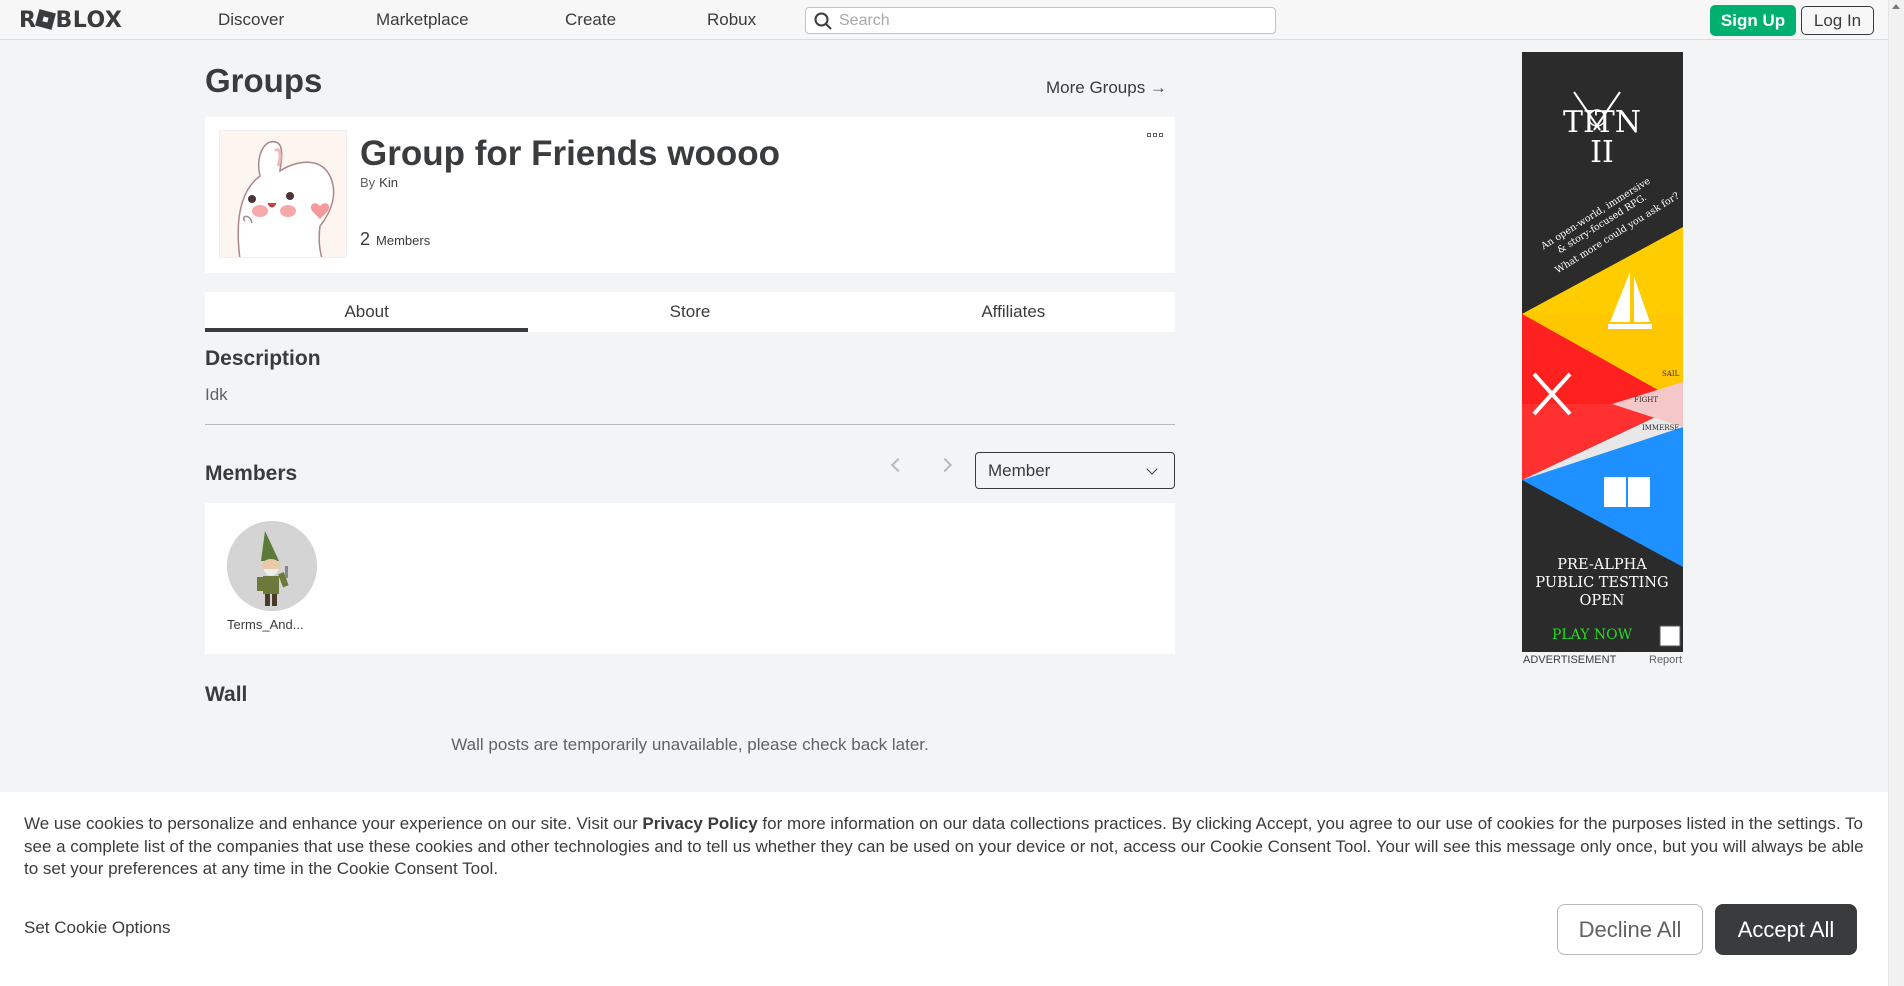 Image resolution: width=1904 pixels, height=986 pixels. I want to click on accept-all-button: Accept All, so click(1786, 929).